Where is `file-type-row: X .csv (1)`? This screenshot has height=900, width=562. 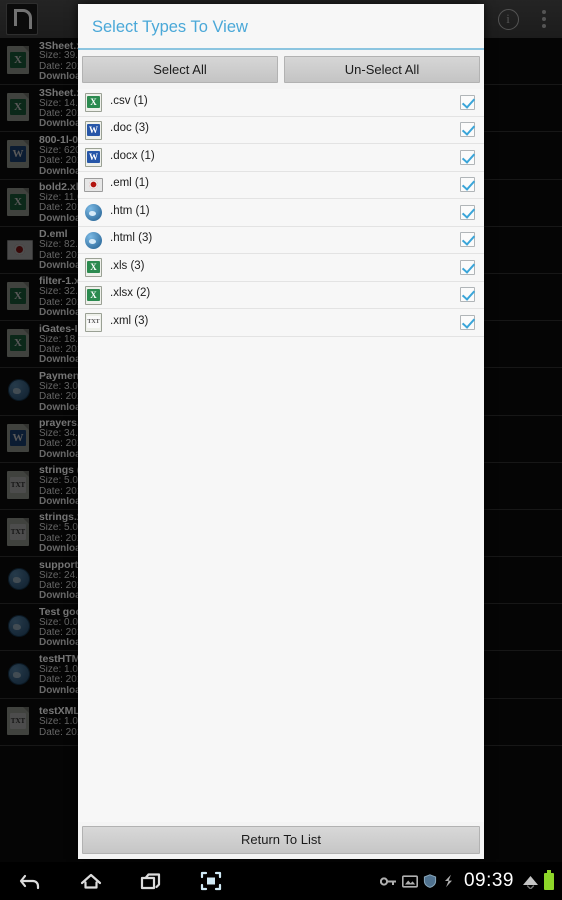
file-type-row: X .csv (1) is located at coordinates (281, 103).